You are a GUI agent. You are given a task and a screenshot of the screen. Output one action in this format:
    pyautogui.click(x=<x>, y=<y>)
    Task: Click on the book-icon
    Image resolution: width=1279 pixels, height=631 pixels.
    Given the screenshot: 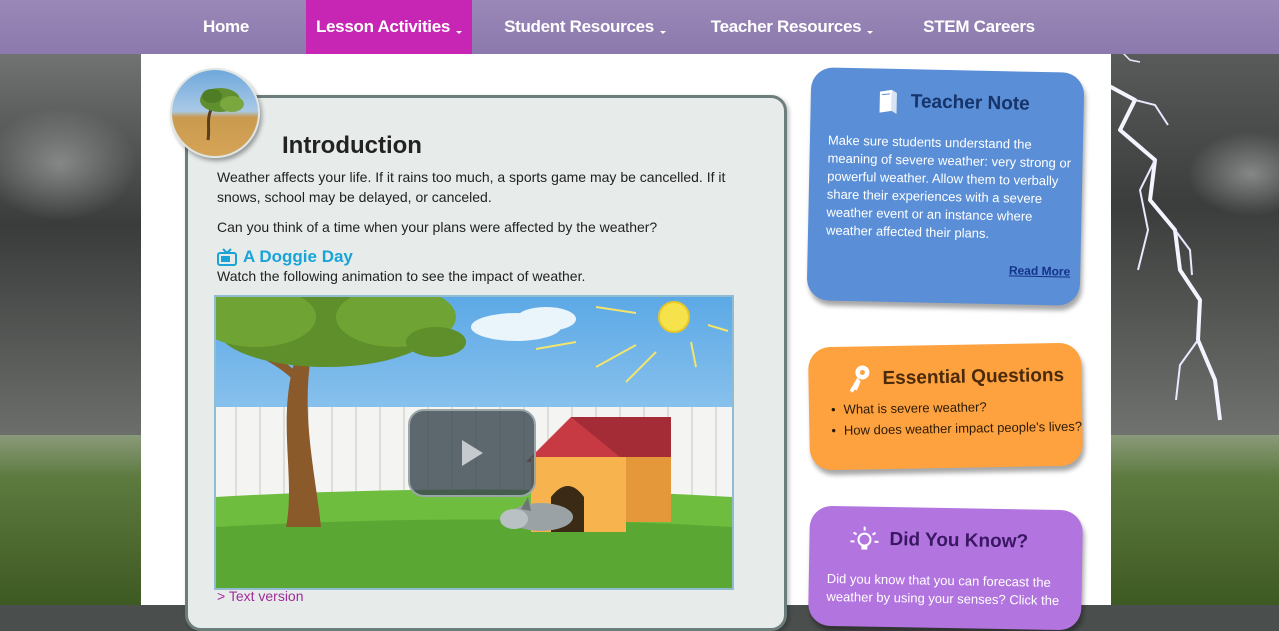 What is the action you would take?
    pyautogui.click(x=888, y=102)
    